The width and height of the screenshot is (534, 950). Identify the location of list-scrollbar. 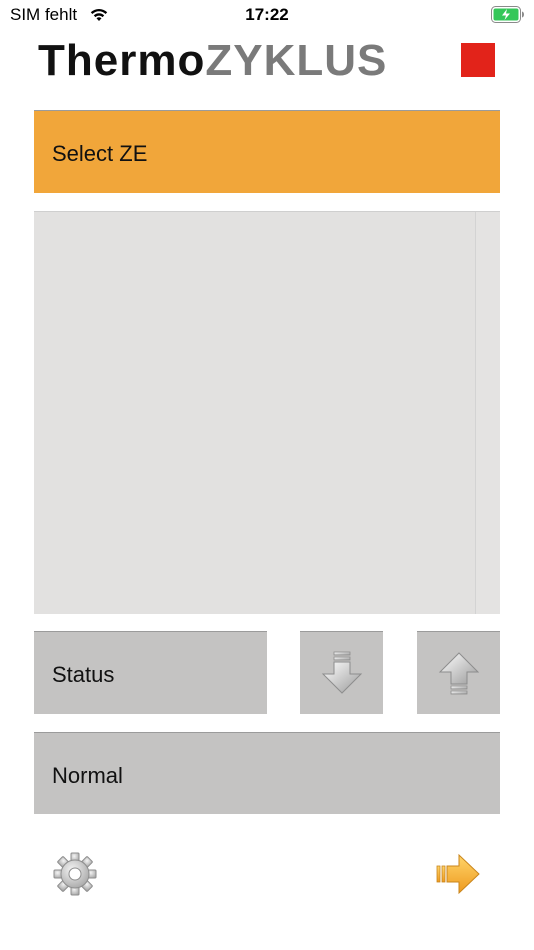
(487, 413).